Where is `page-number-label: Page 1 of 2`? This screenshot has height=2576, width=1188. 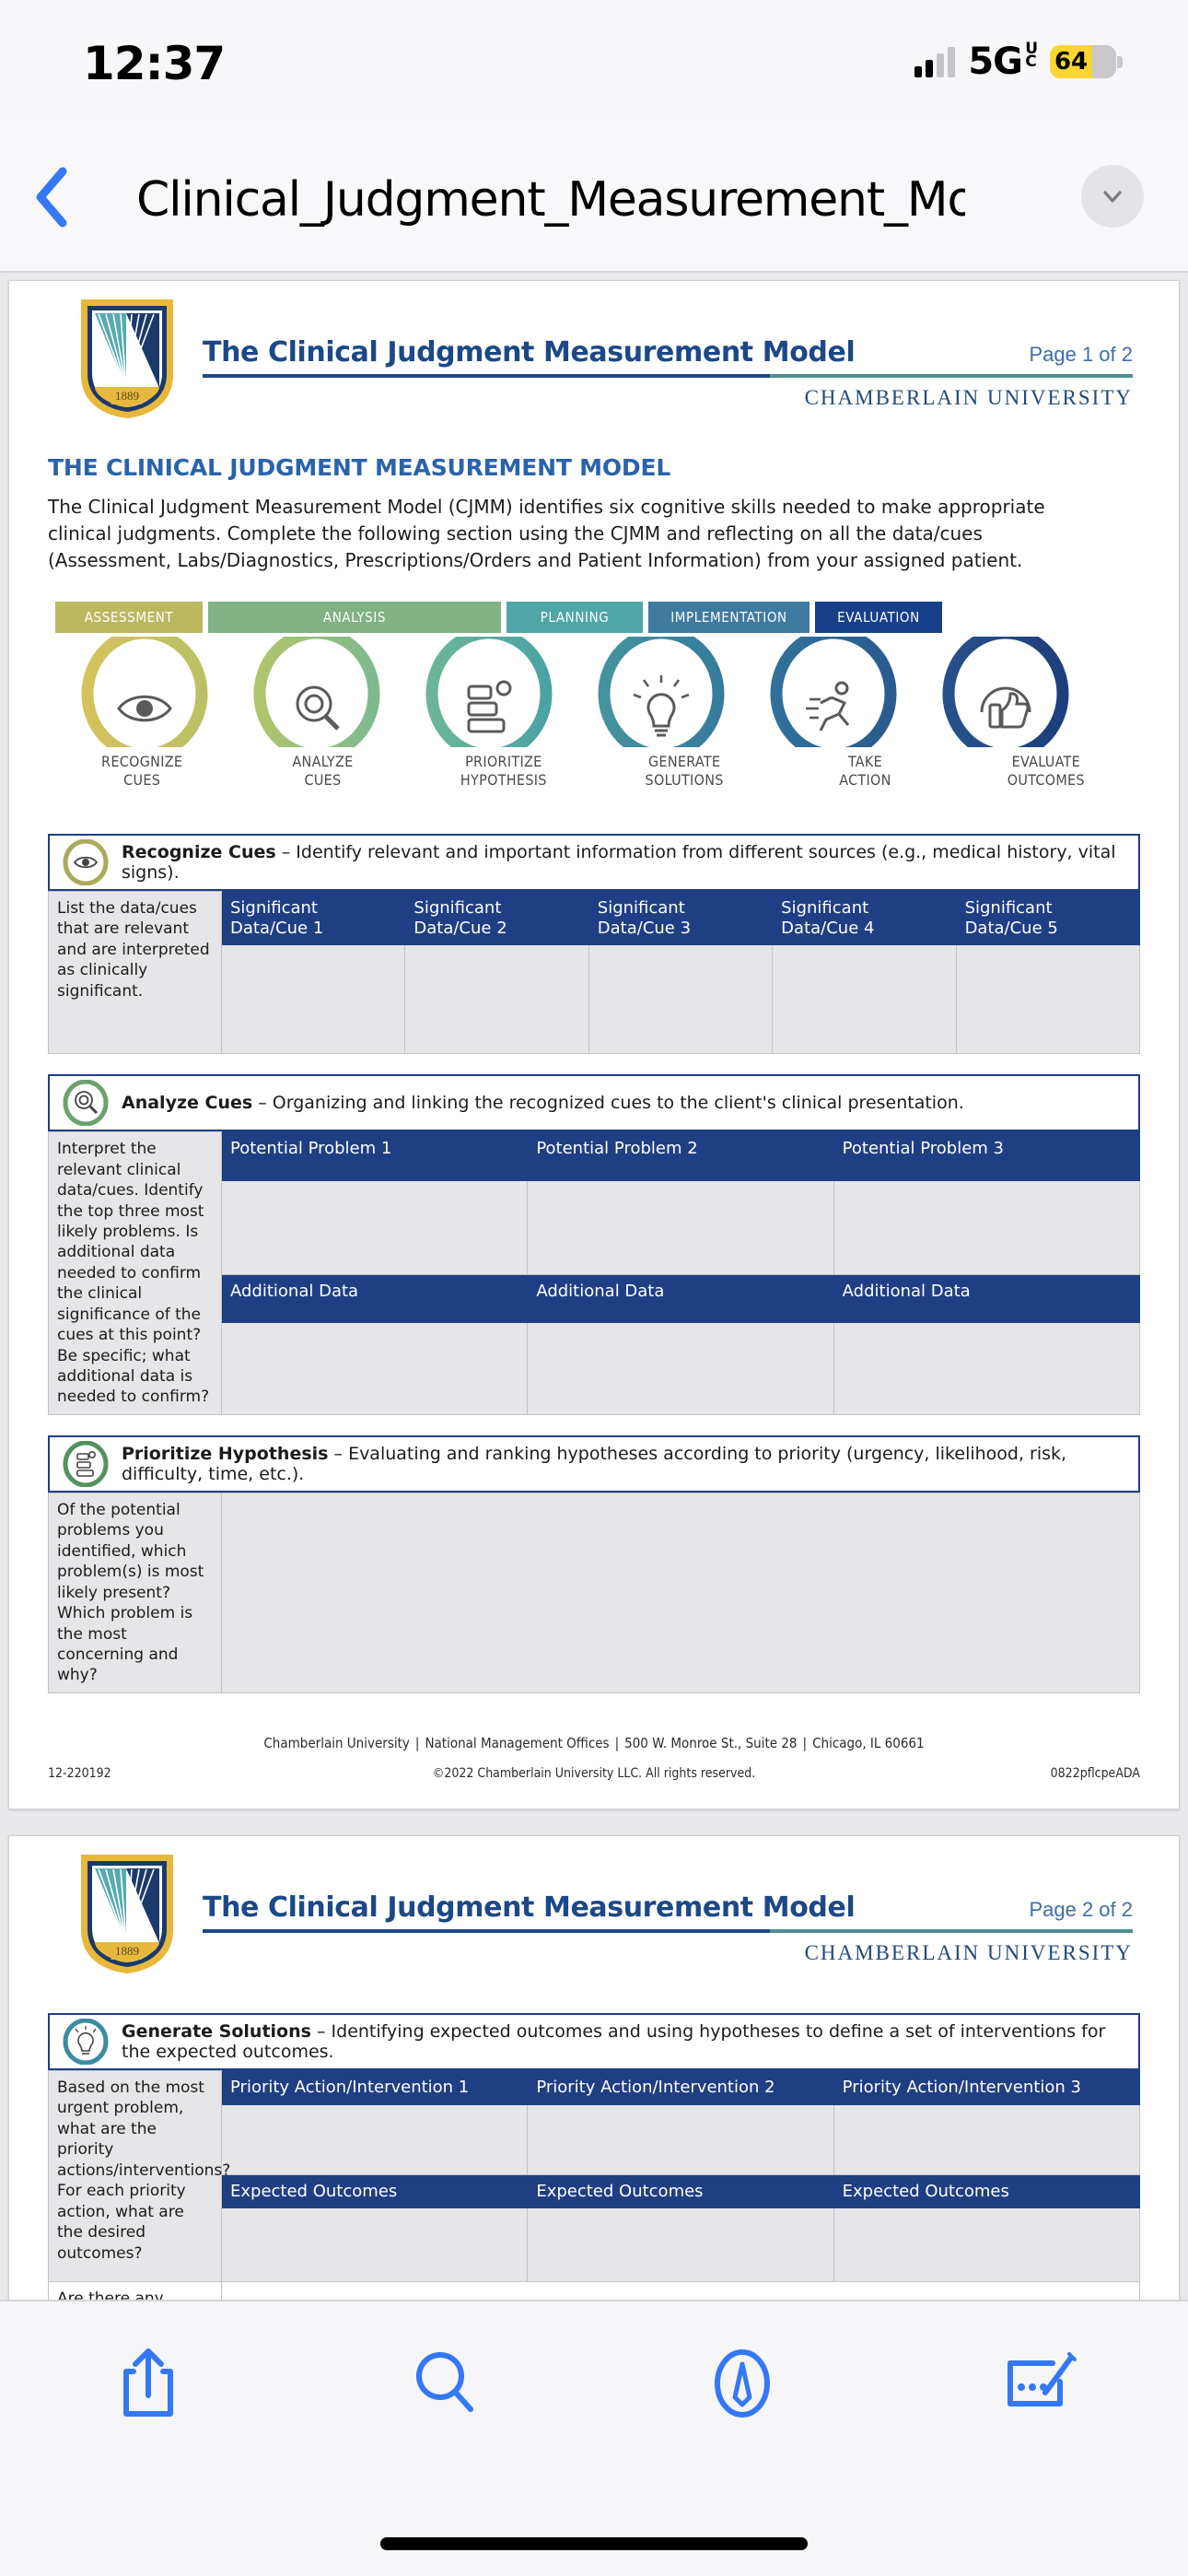 page-number-label: Page 1 of 2 is located at coordinates (1081, 354).